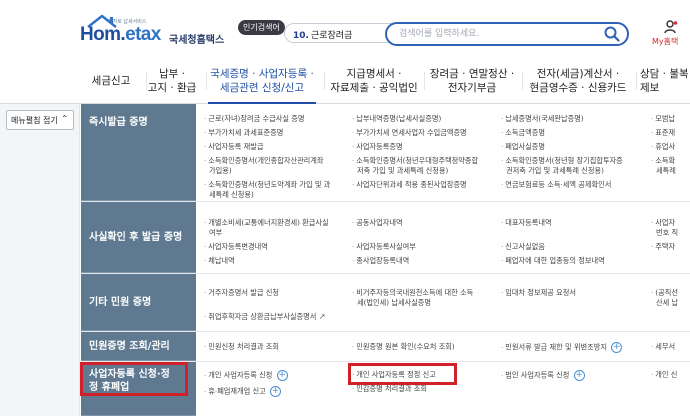  I want to click on menu-category: 즉시발급 증명, so click(138, 152).